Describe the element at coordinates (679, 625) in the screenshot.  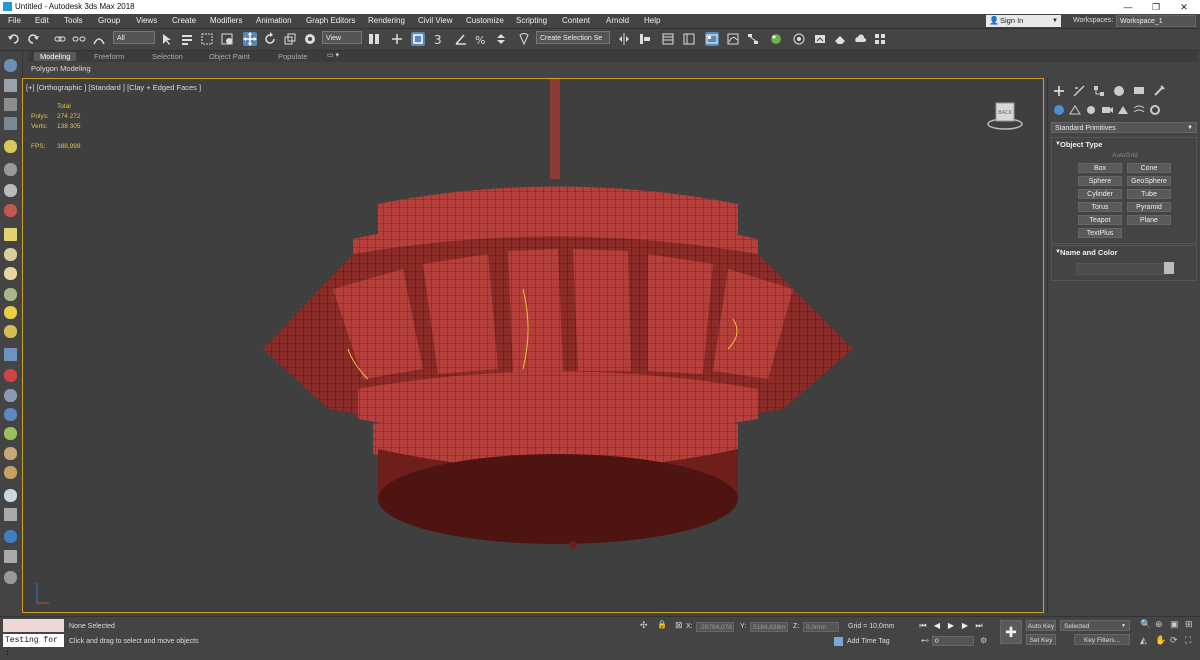
I see `absolute-mode-icon: ⊠` at that location.